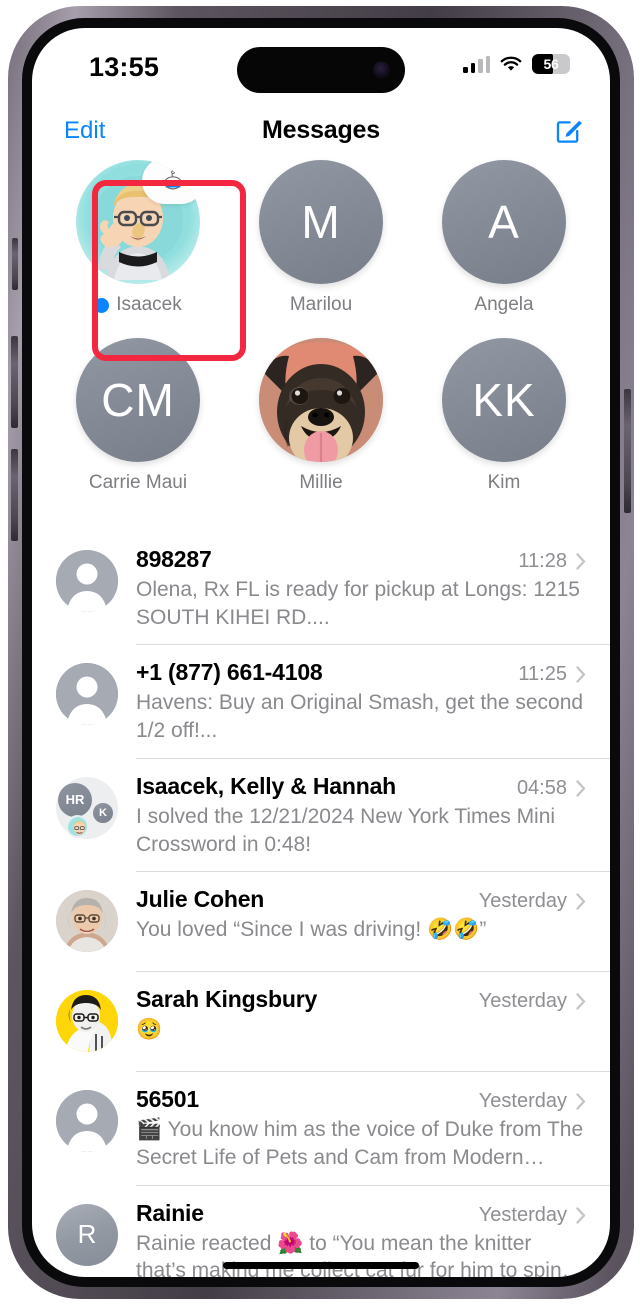 The height and width of the screenshot is (1305, 642). Describe the element at coordinates (14, 382) in the screenshot. I see `volume-up-button` at that location.